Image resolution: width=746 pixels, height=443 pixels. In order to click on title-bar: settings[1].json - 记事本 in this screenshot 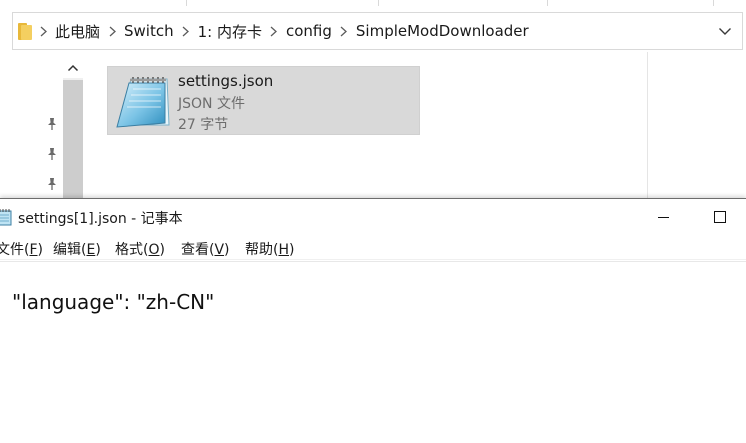, I will do `click(373, 217)`.